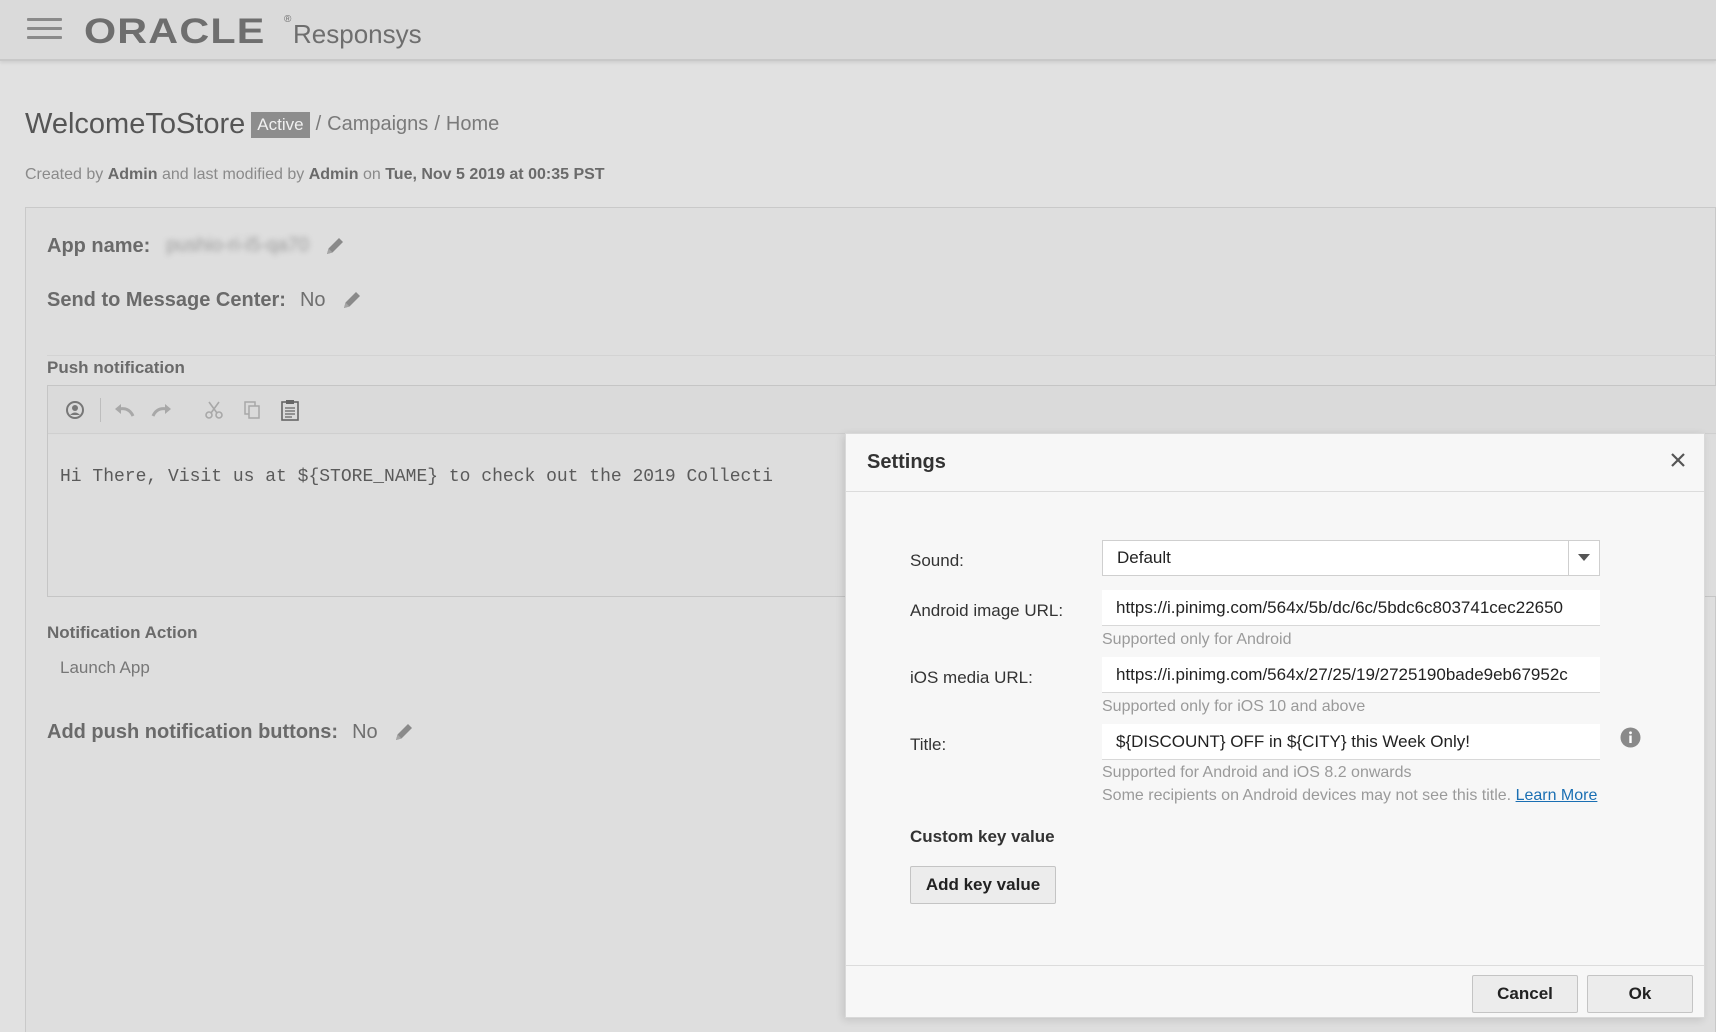  What do you see at coordinates (1275, 991) in the screenshot?
I see `dialog-footer: Cancel Ok` at bounding box center [1275, 991].